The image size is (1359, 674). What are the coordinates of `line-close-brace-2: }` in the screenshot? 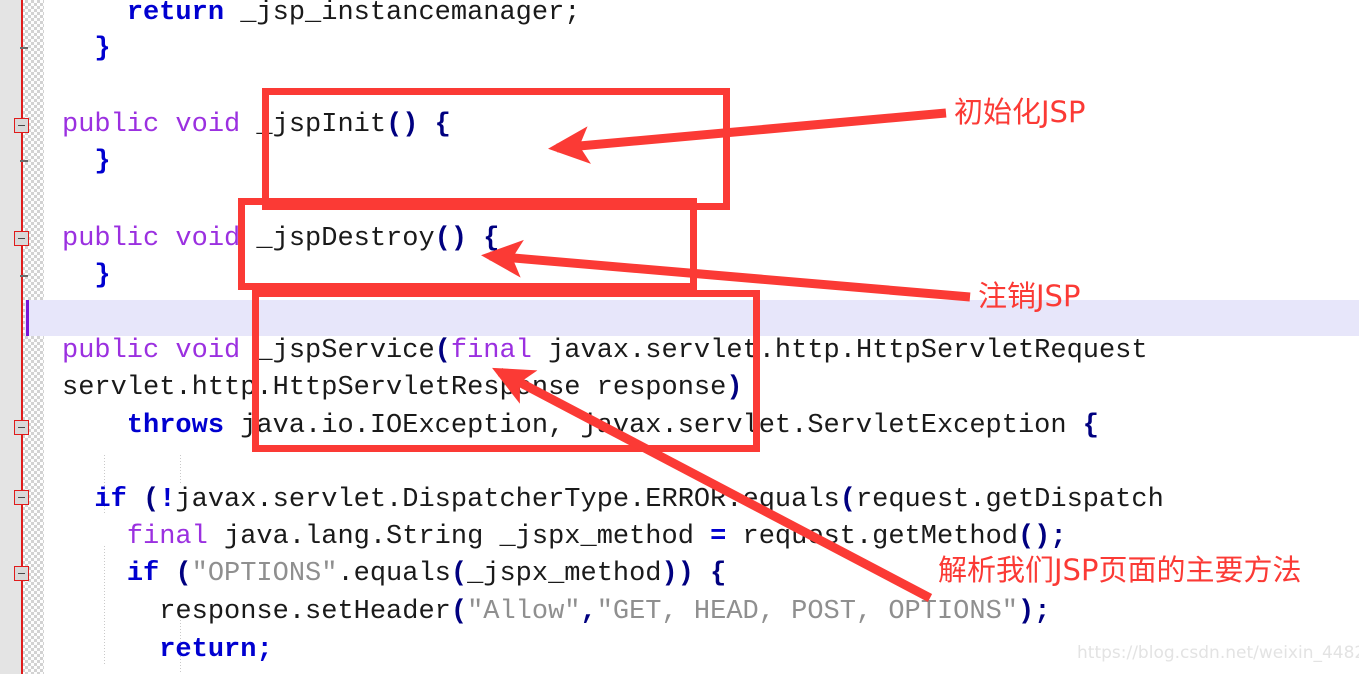 It's located at (86, 162).